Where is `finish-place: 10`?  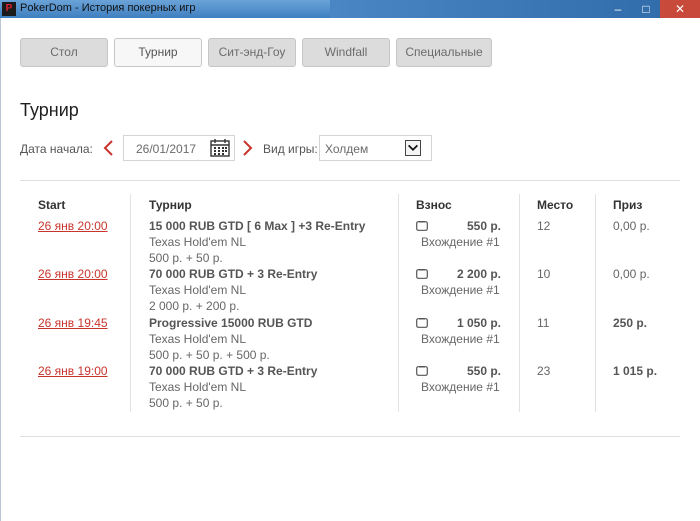
finish-place: 10 is located at coordinates (544, 274).